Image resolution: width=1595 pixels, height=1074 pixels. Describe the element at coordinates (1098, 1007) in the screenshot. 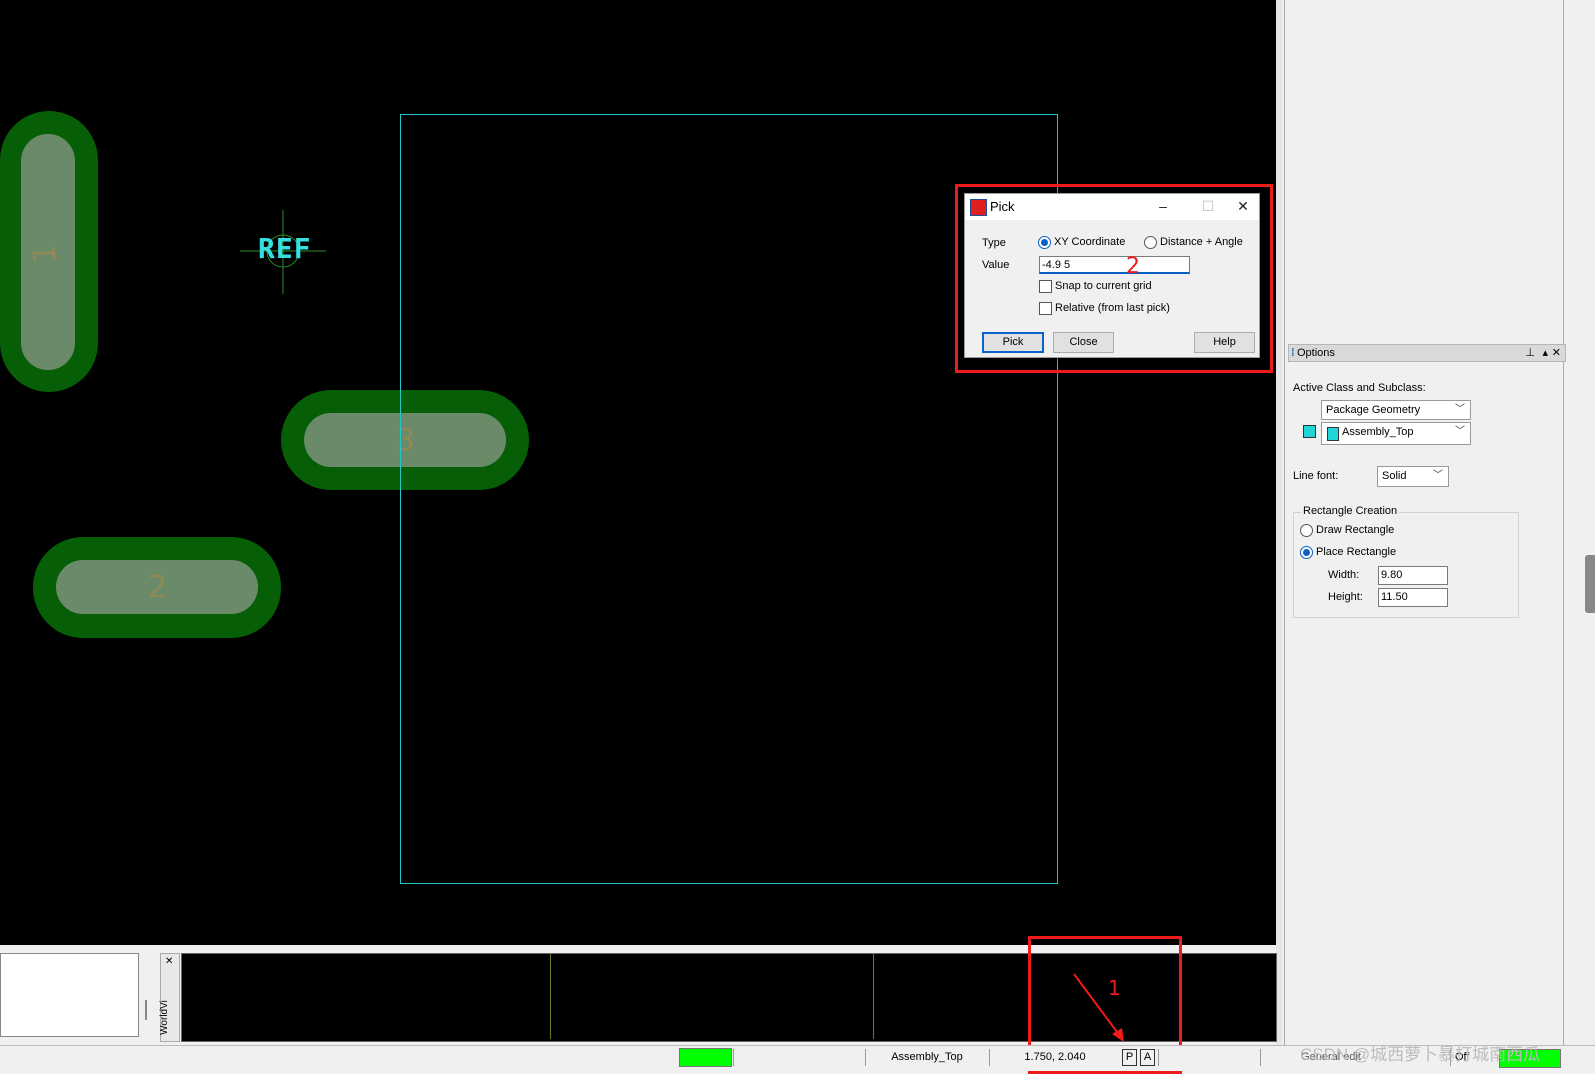

I see `annotation-arrow` at that location.